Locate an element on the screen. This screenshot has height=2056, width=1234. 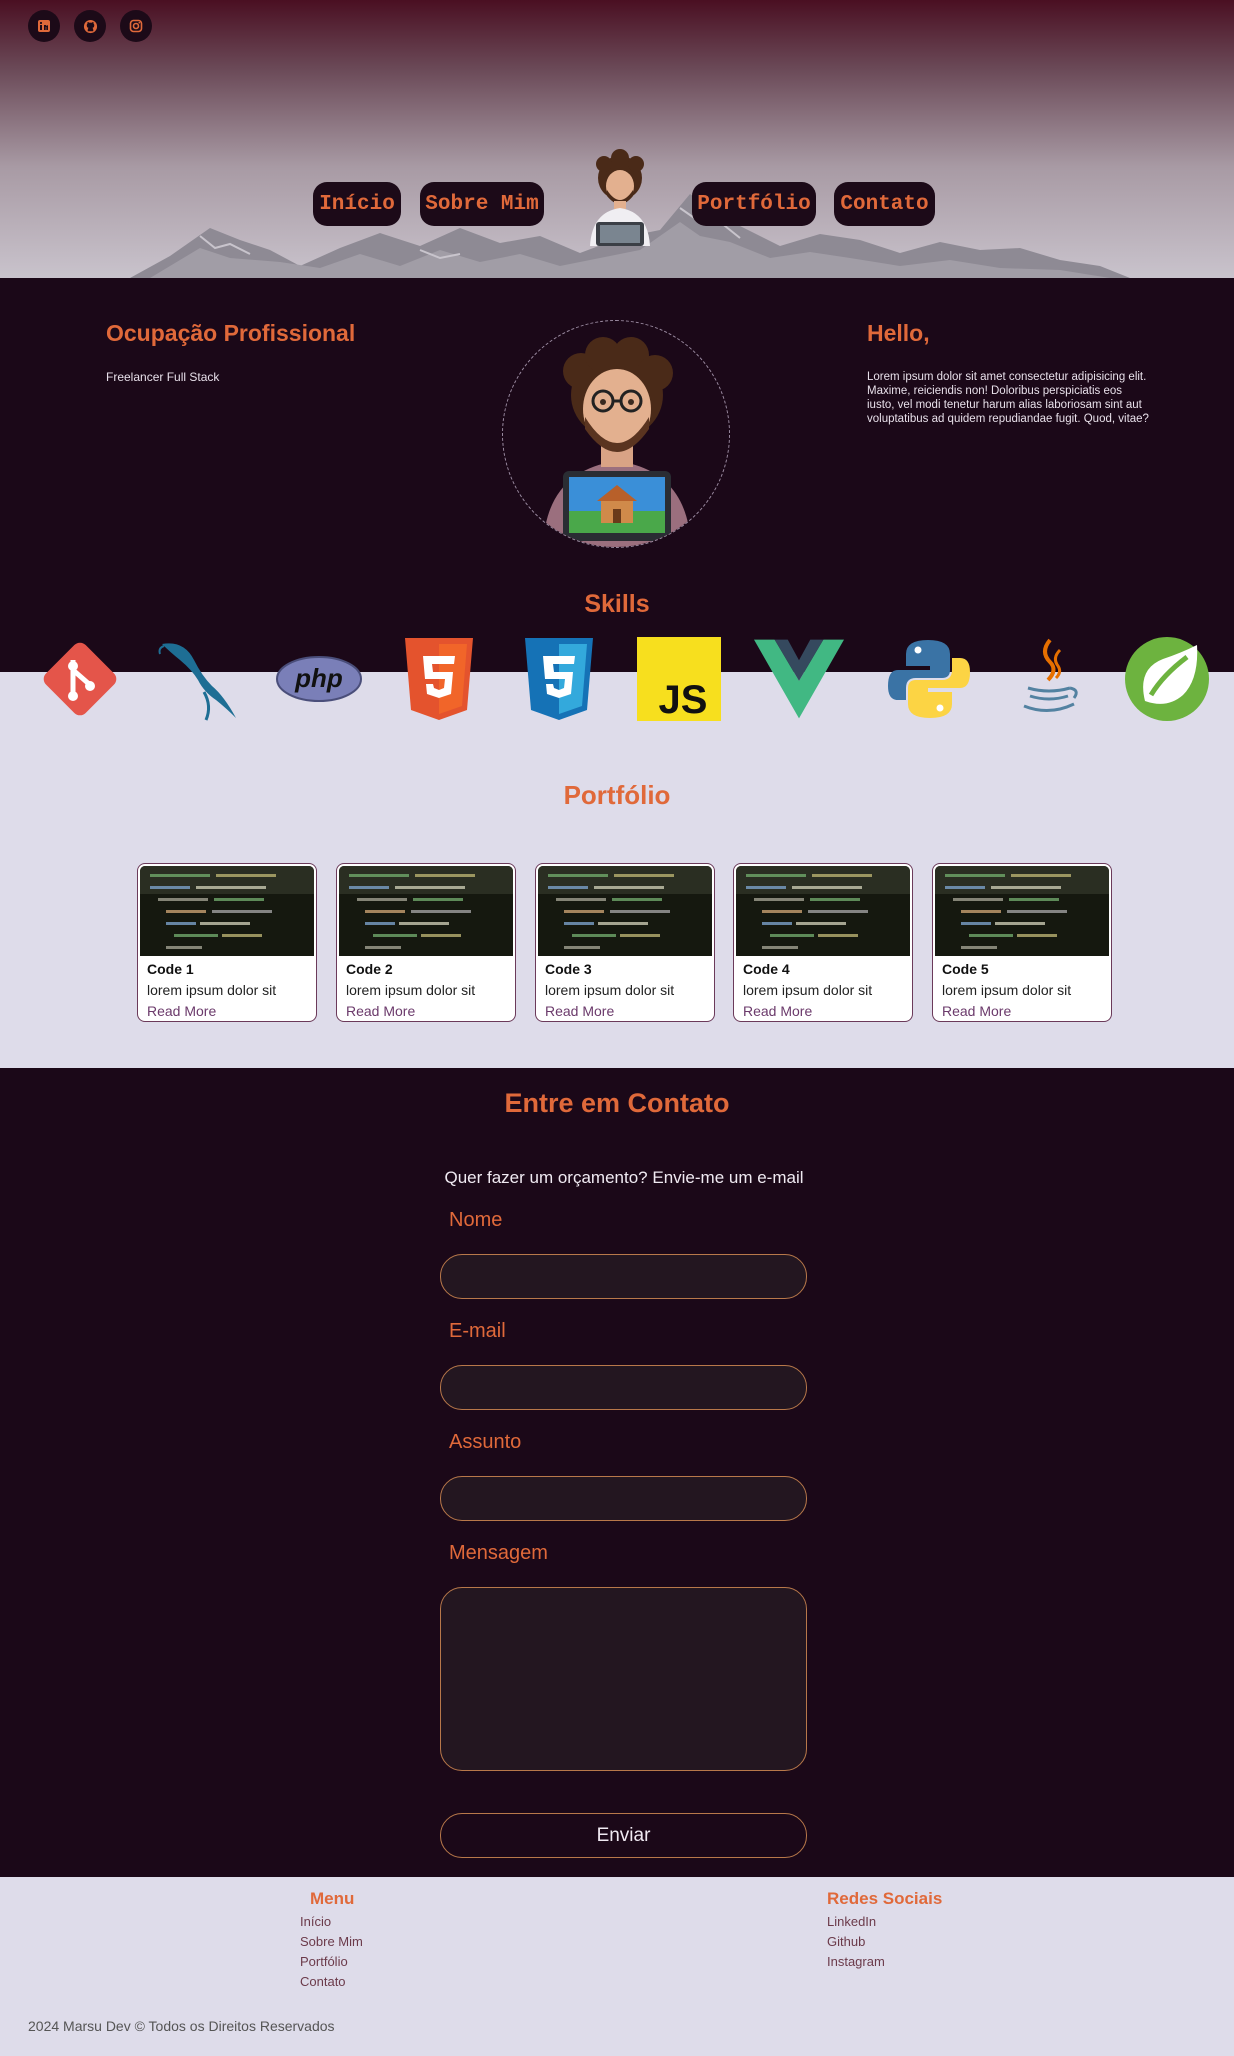
card-title: Code 2 is located at coordinates (369, 969).